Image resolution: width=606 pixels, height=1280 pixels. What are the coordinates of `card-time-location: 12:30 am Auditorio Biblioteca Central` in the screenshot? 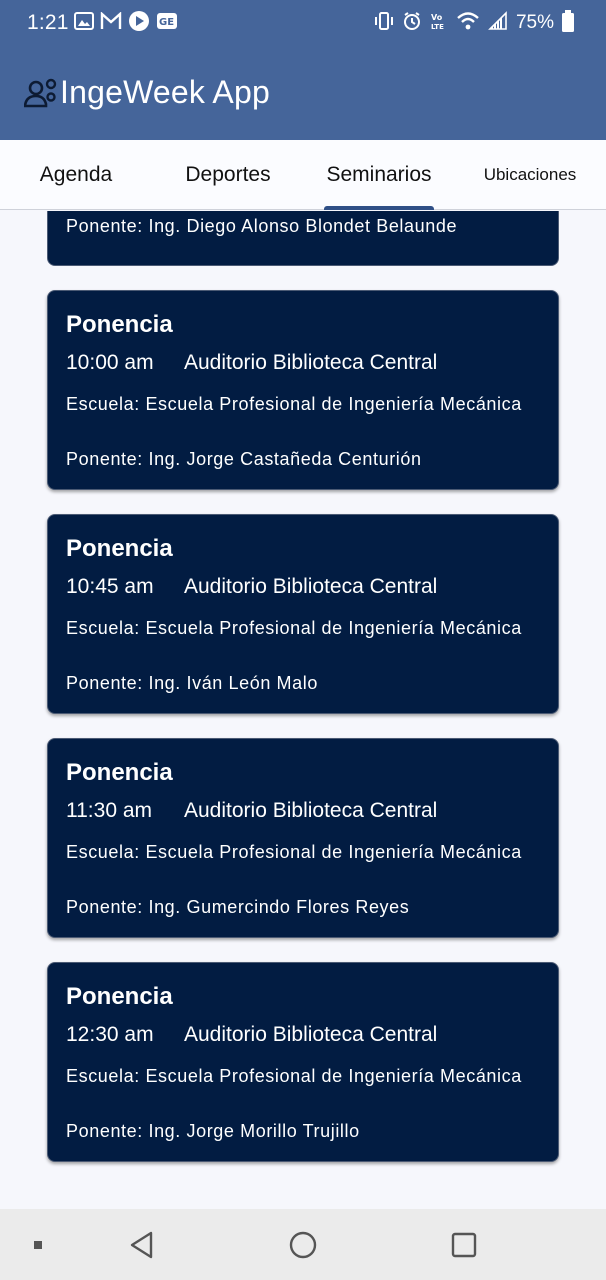 It's located at (251, 1035).